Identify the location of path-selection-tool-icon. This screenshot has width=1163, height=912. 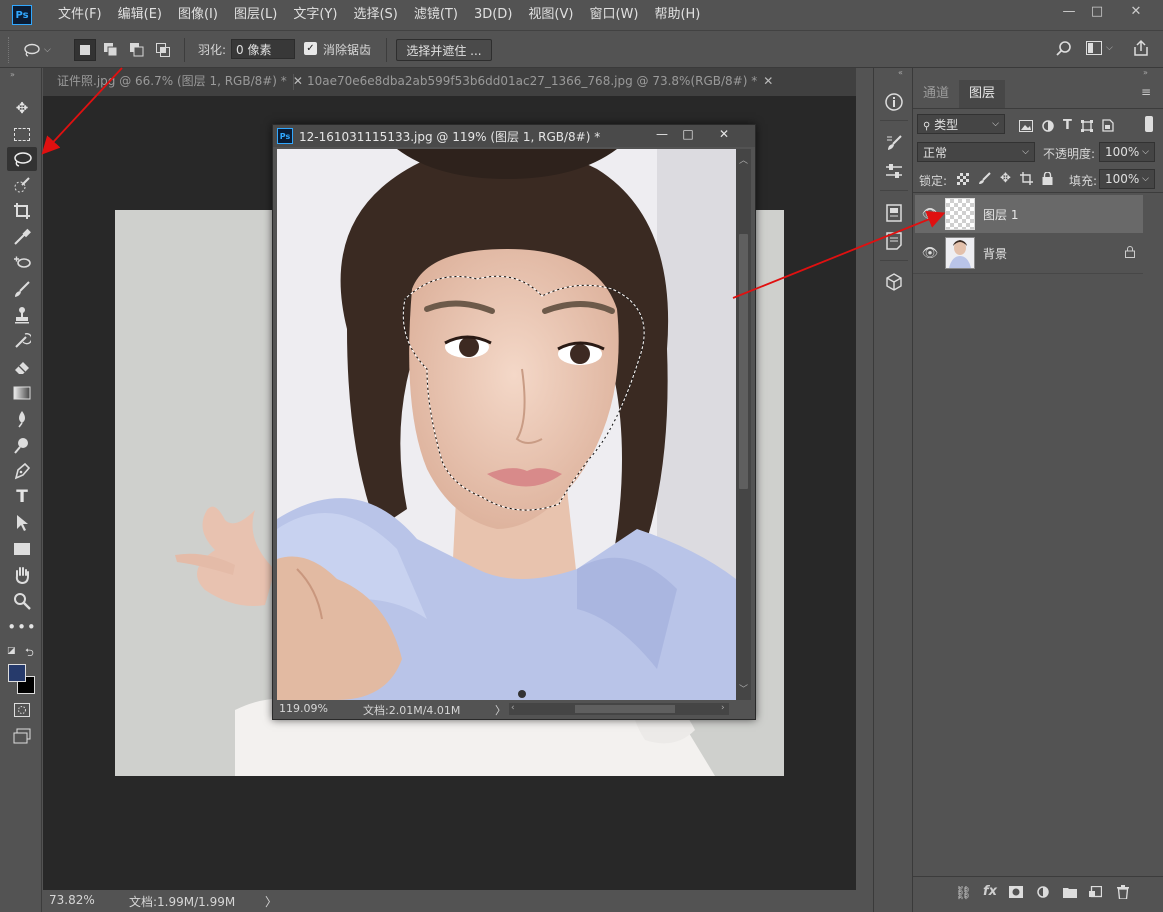
(22, 523).